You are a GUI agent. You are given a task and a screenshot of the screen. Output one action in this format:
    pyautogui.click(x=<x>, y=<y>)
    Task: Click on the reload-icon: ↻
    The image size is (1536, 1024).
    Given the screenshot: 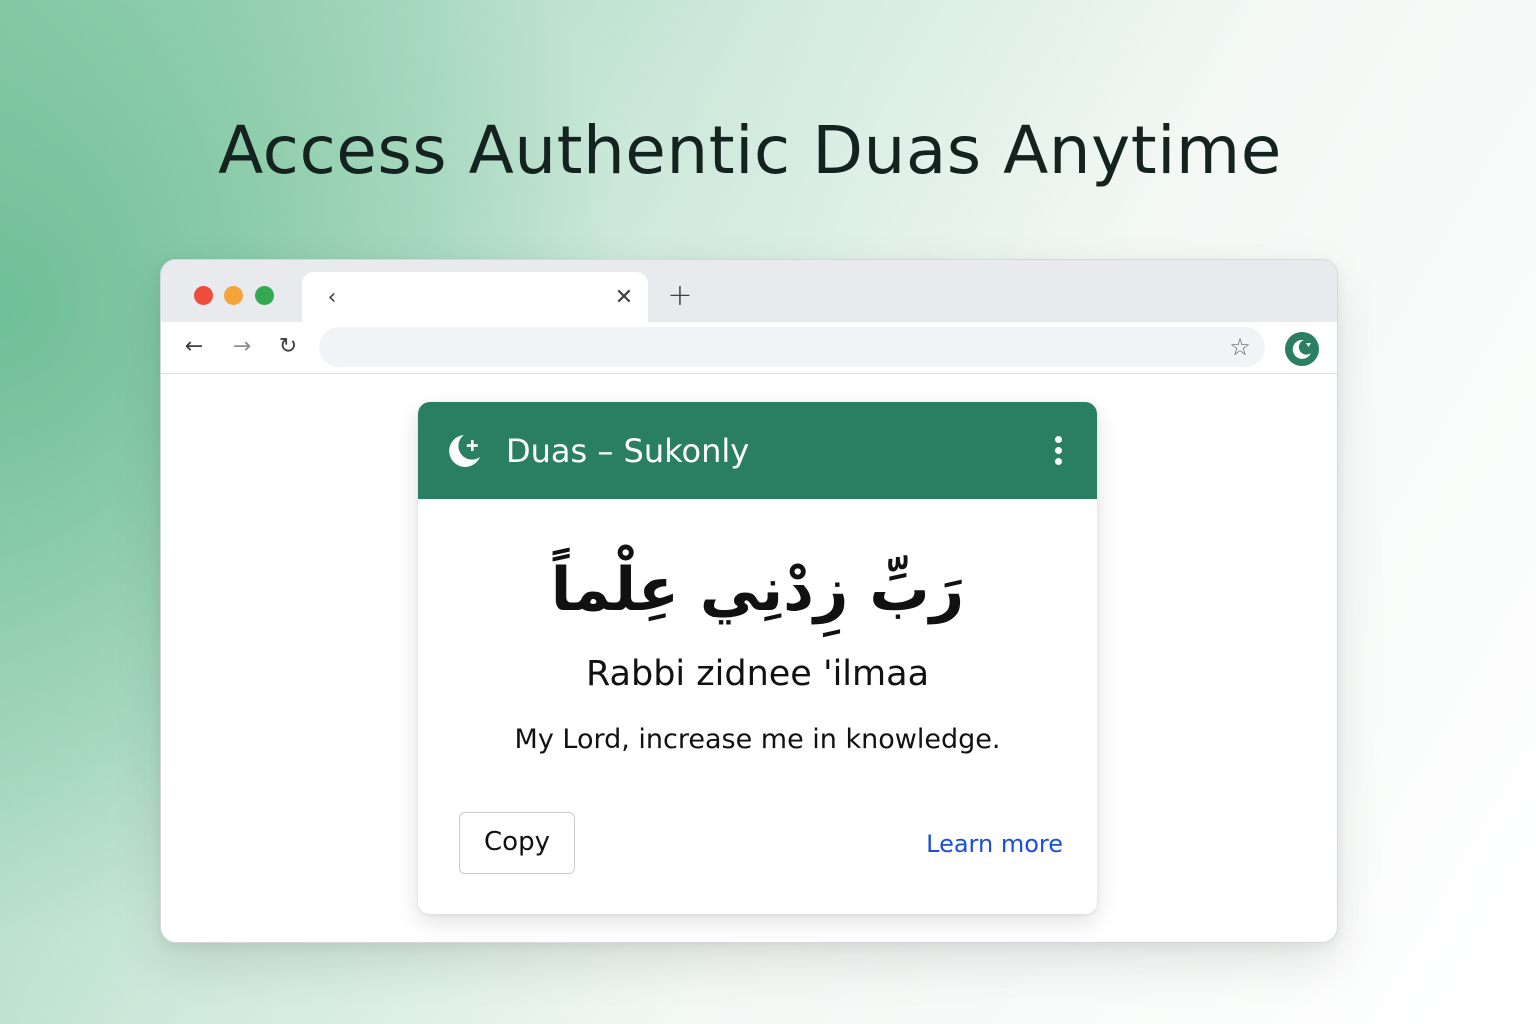 What is the action you would take?
    pyautogui.click(x=288, y=347)
    